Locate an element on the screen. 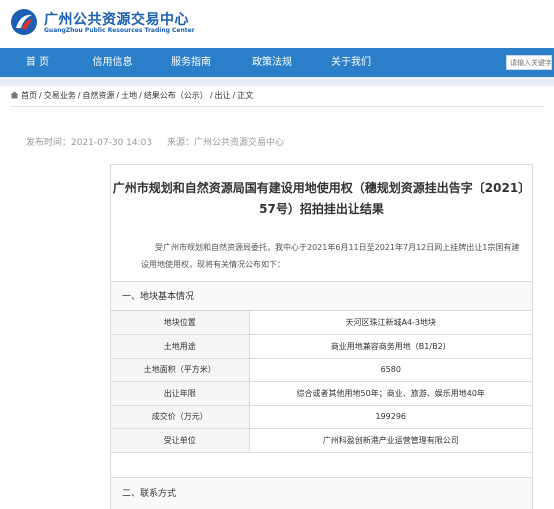 The height and width of the screenshot is (509, 554). table-row: 成交价（万元） 199296 is located at coordinates (321, 417).